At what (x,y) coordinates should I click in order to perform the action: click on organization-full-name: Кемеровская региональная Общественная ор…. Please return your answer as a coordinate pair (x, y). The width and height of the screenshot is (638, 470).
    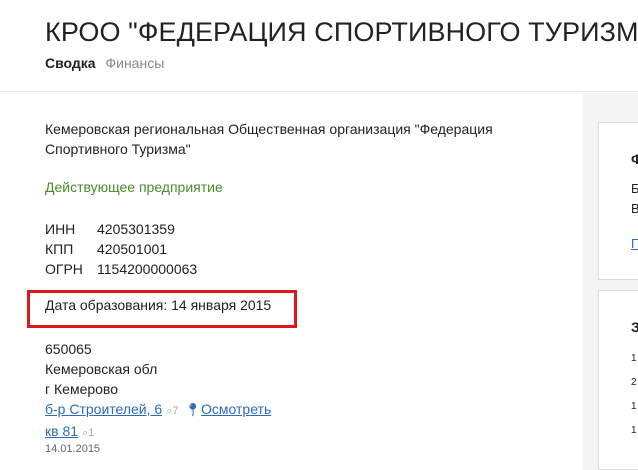
    Looking at the image, I should click on (269, 139).